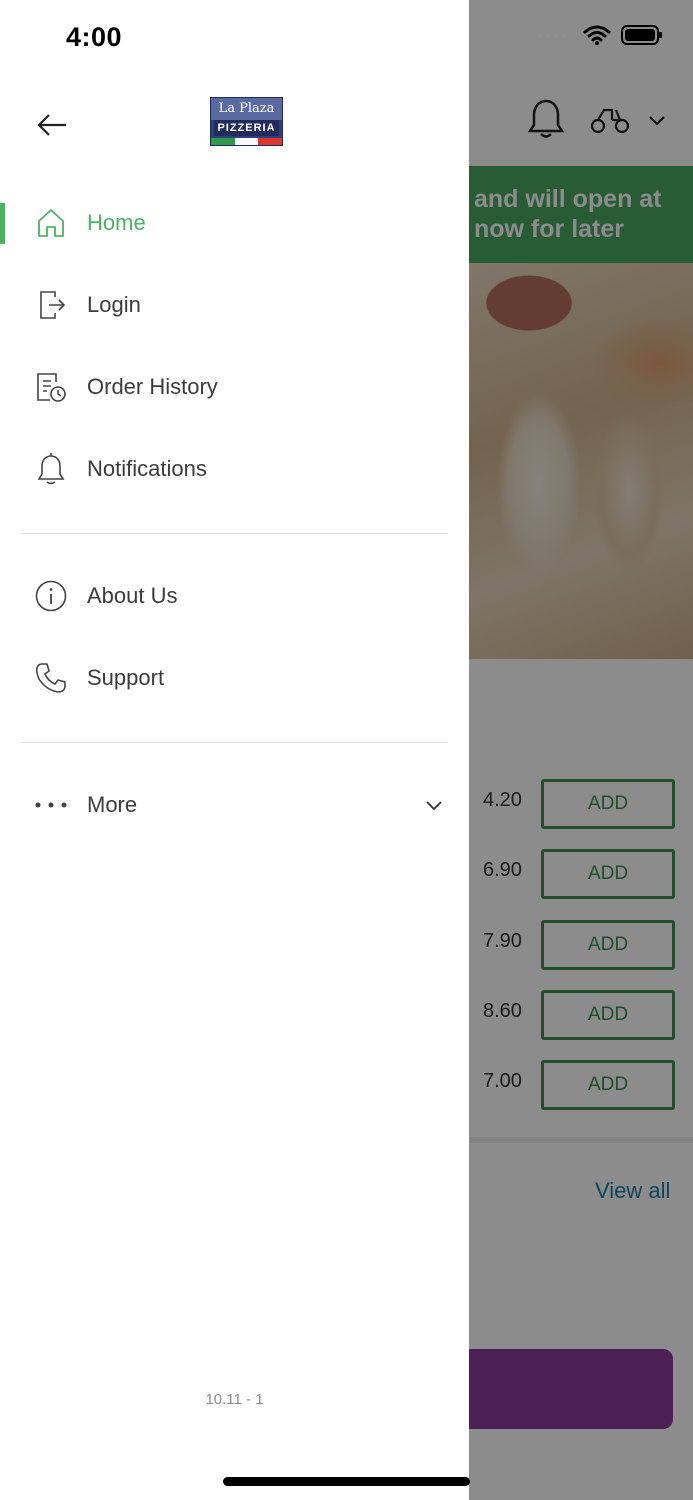 This screenshot has width=693, height=1500. Describe the element at coordinates (234, 305) in the screenshot. I see `menu-item-login: Login` at that location.